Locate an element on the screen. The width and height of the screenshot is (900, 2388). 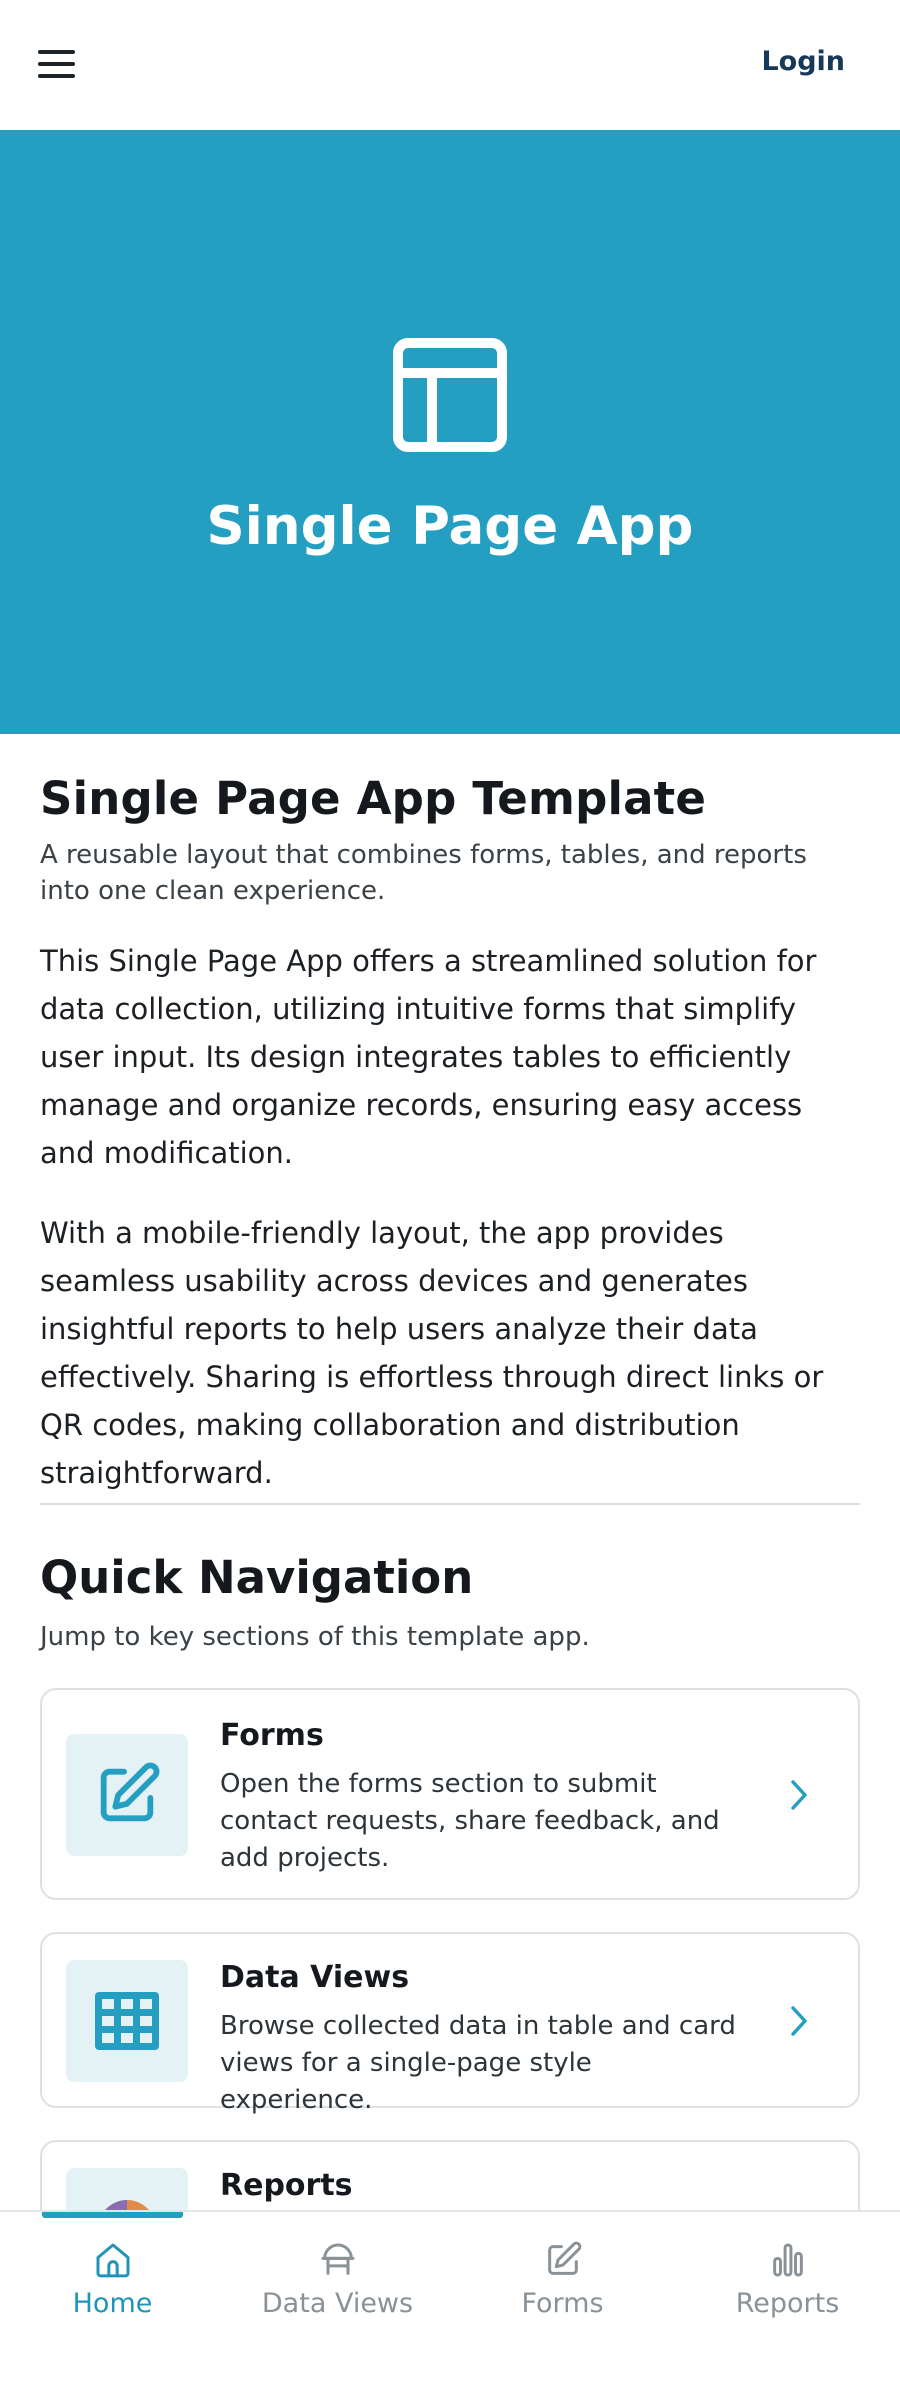
page-title: Single Page App Template is located at coordinates (373, 798).